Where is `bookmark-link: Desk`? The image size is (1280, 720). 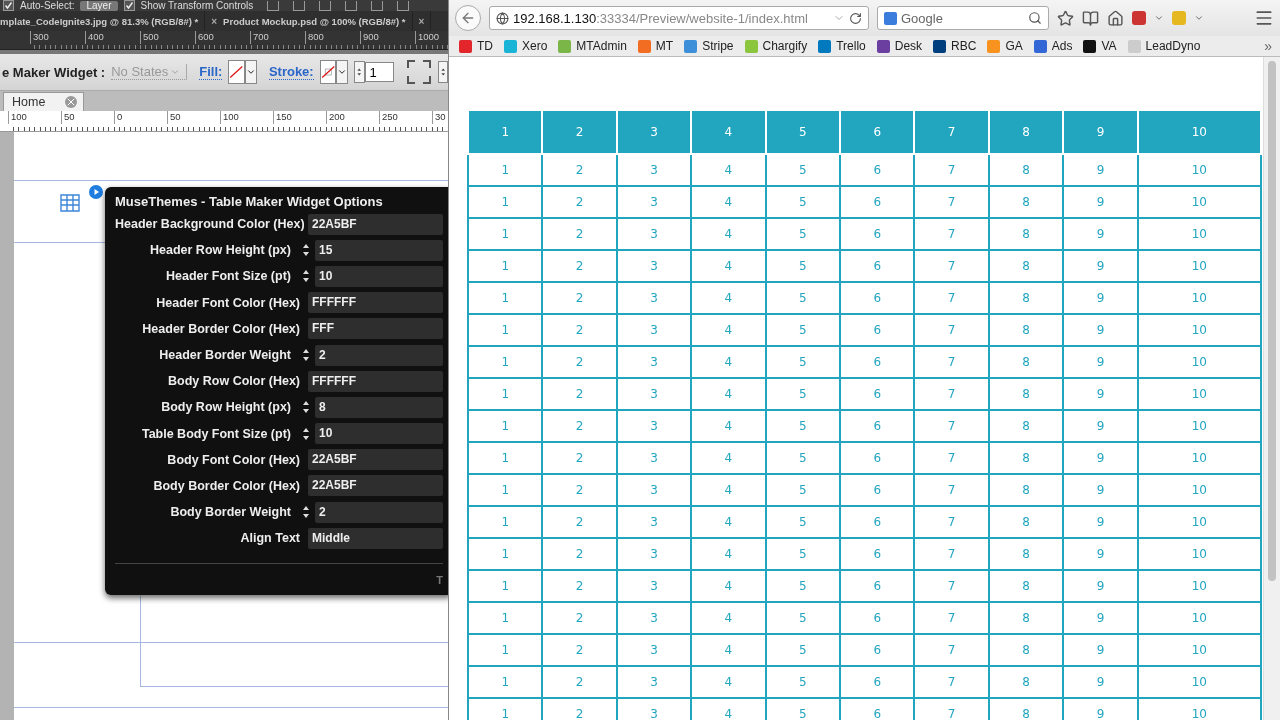
bookmark-link: Desk is located at coordinates (899, 46).